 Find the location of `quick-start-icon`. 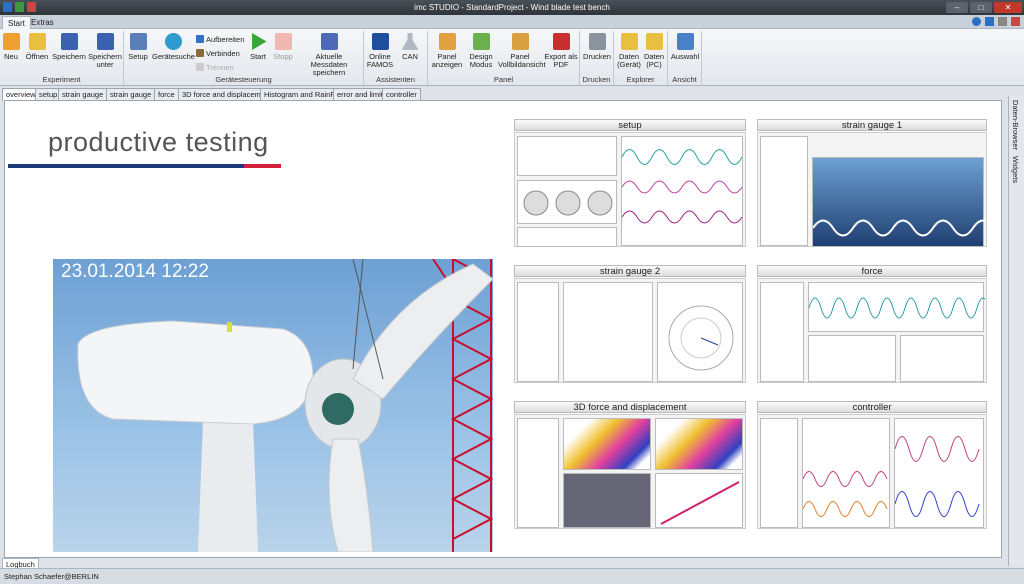

quick-start-icon is located at coordinates (19, 7).